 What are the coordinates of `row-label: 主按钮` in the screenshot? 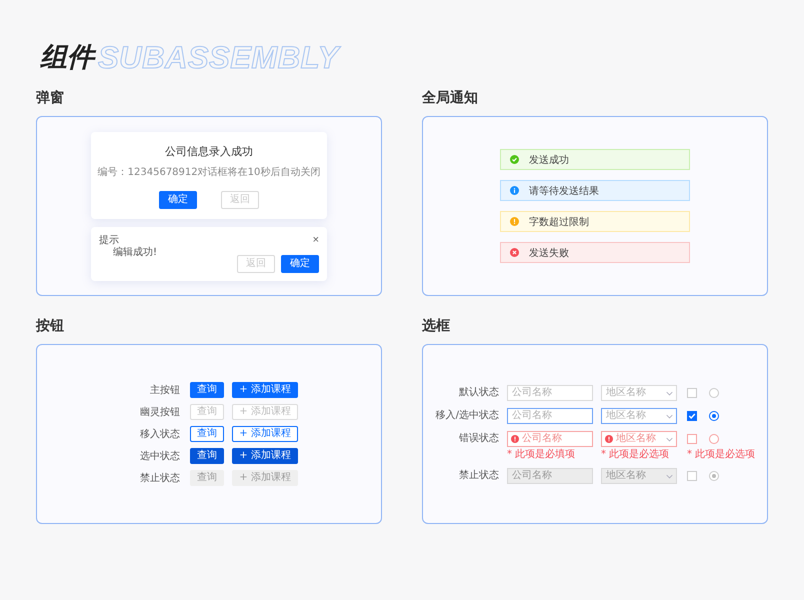 It's located at (164, 390).